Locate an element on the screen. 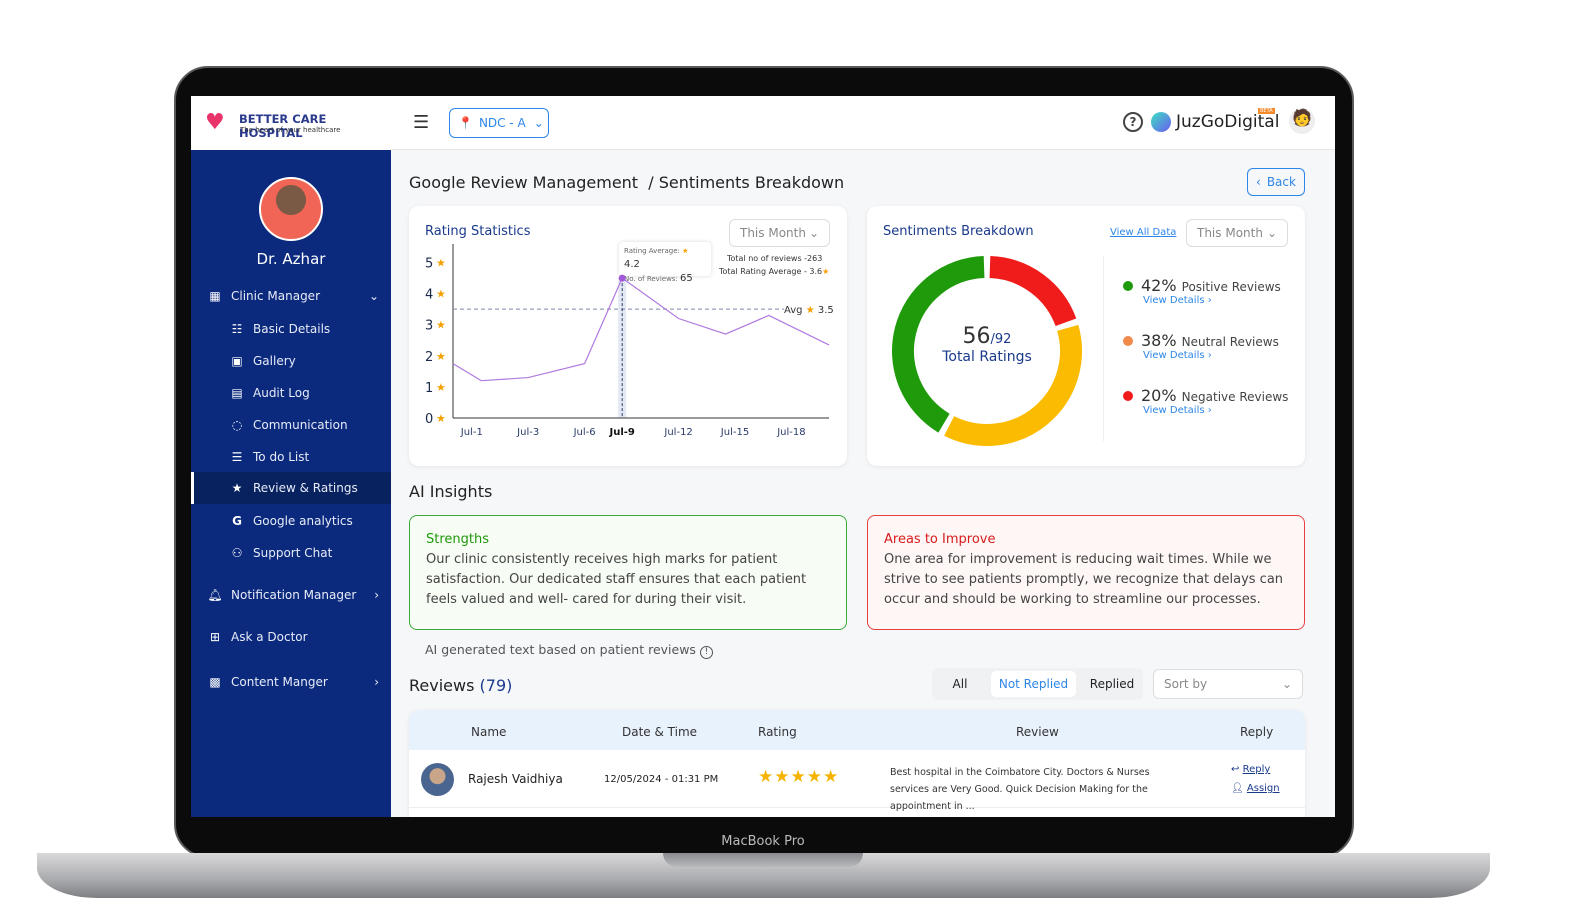  sidebar-item-clinic-manager: ▦ Clinic Manager ⌄ is located at coordinates (291, 296).